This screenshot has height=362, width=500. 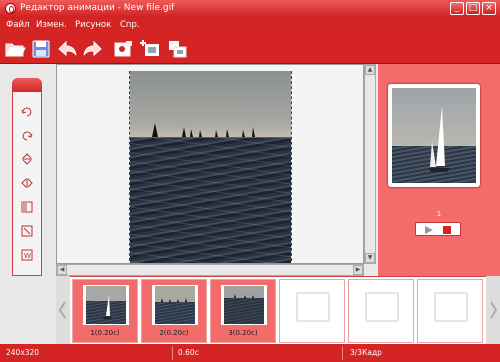 I want to click on preview-image, so click(x=434, y=135).